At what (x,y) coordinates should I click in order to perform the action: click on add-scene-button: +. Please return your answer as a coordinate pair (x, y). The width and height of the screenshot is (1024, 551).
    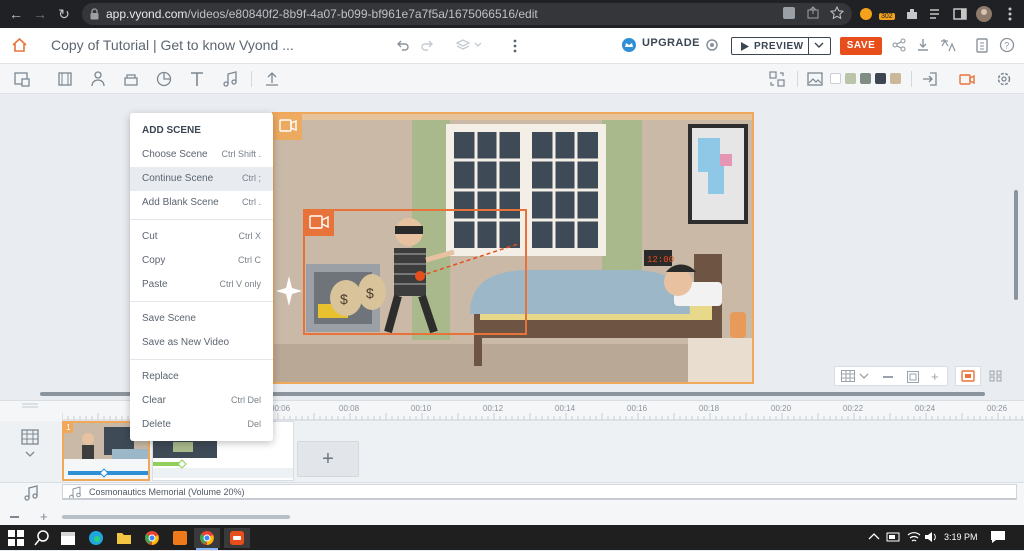
    Looking at the image, I should click on (328, 459).